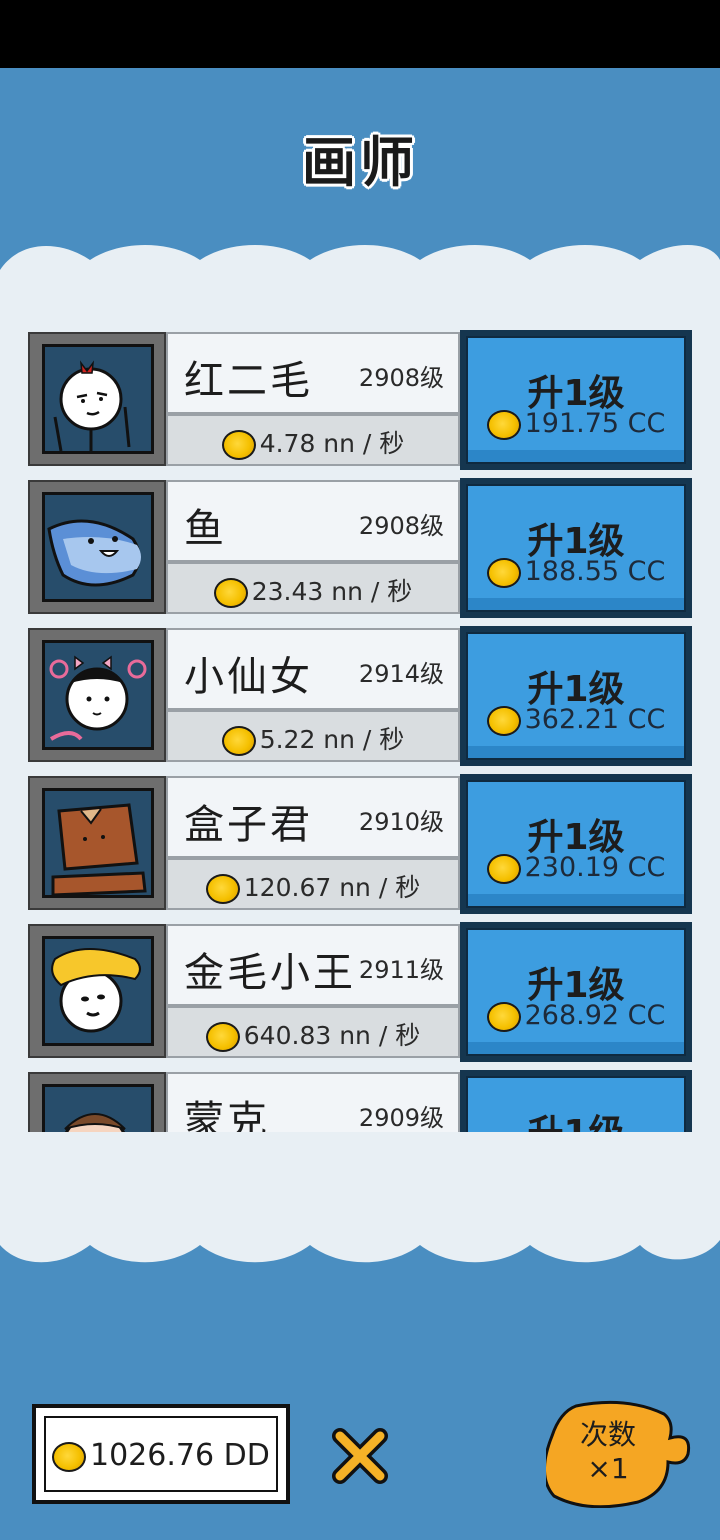 This screenshot has height=1540, width=720. What do you see at coordinates (313, 521) in the screenshot?
I see `painter-info: 鱼 2908级` at bounding box center [313, 521].